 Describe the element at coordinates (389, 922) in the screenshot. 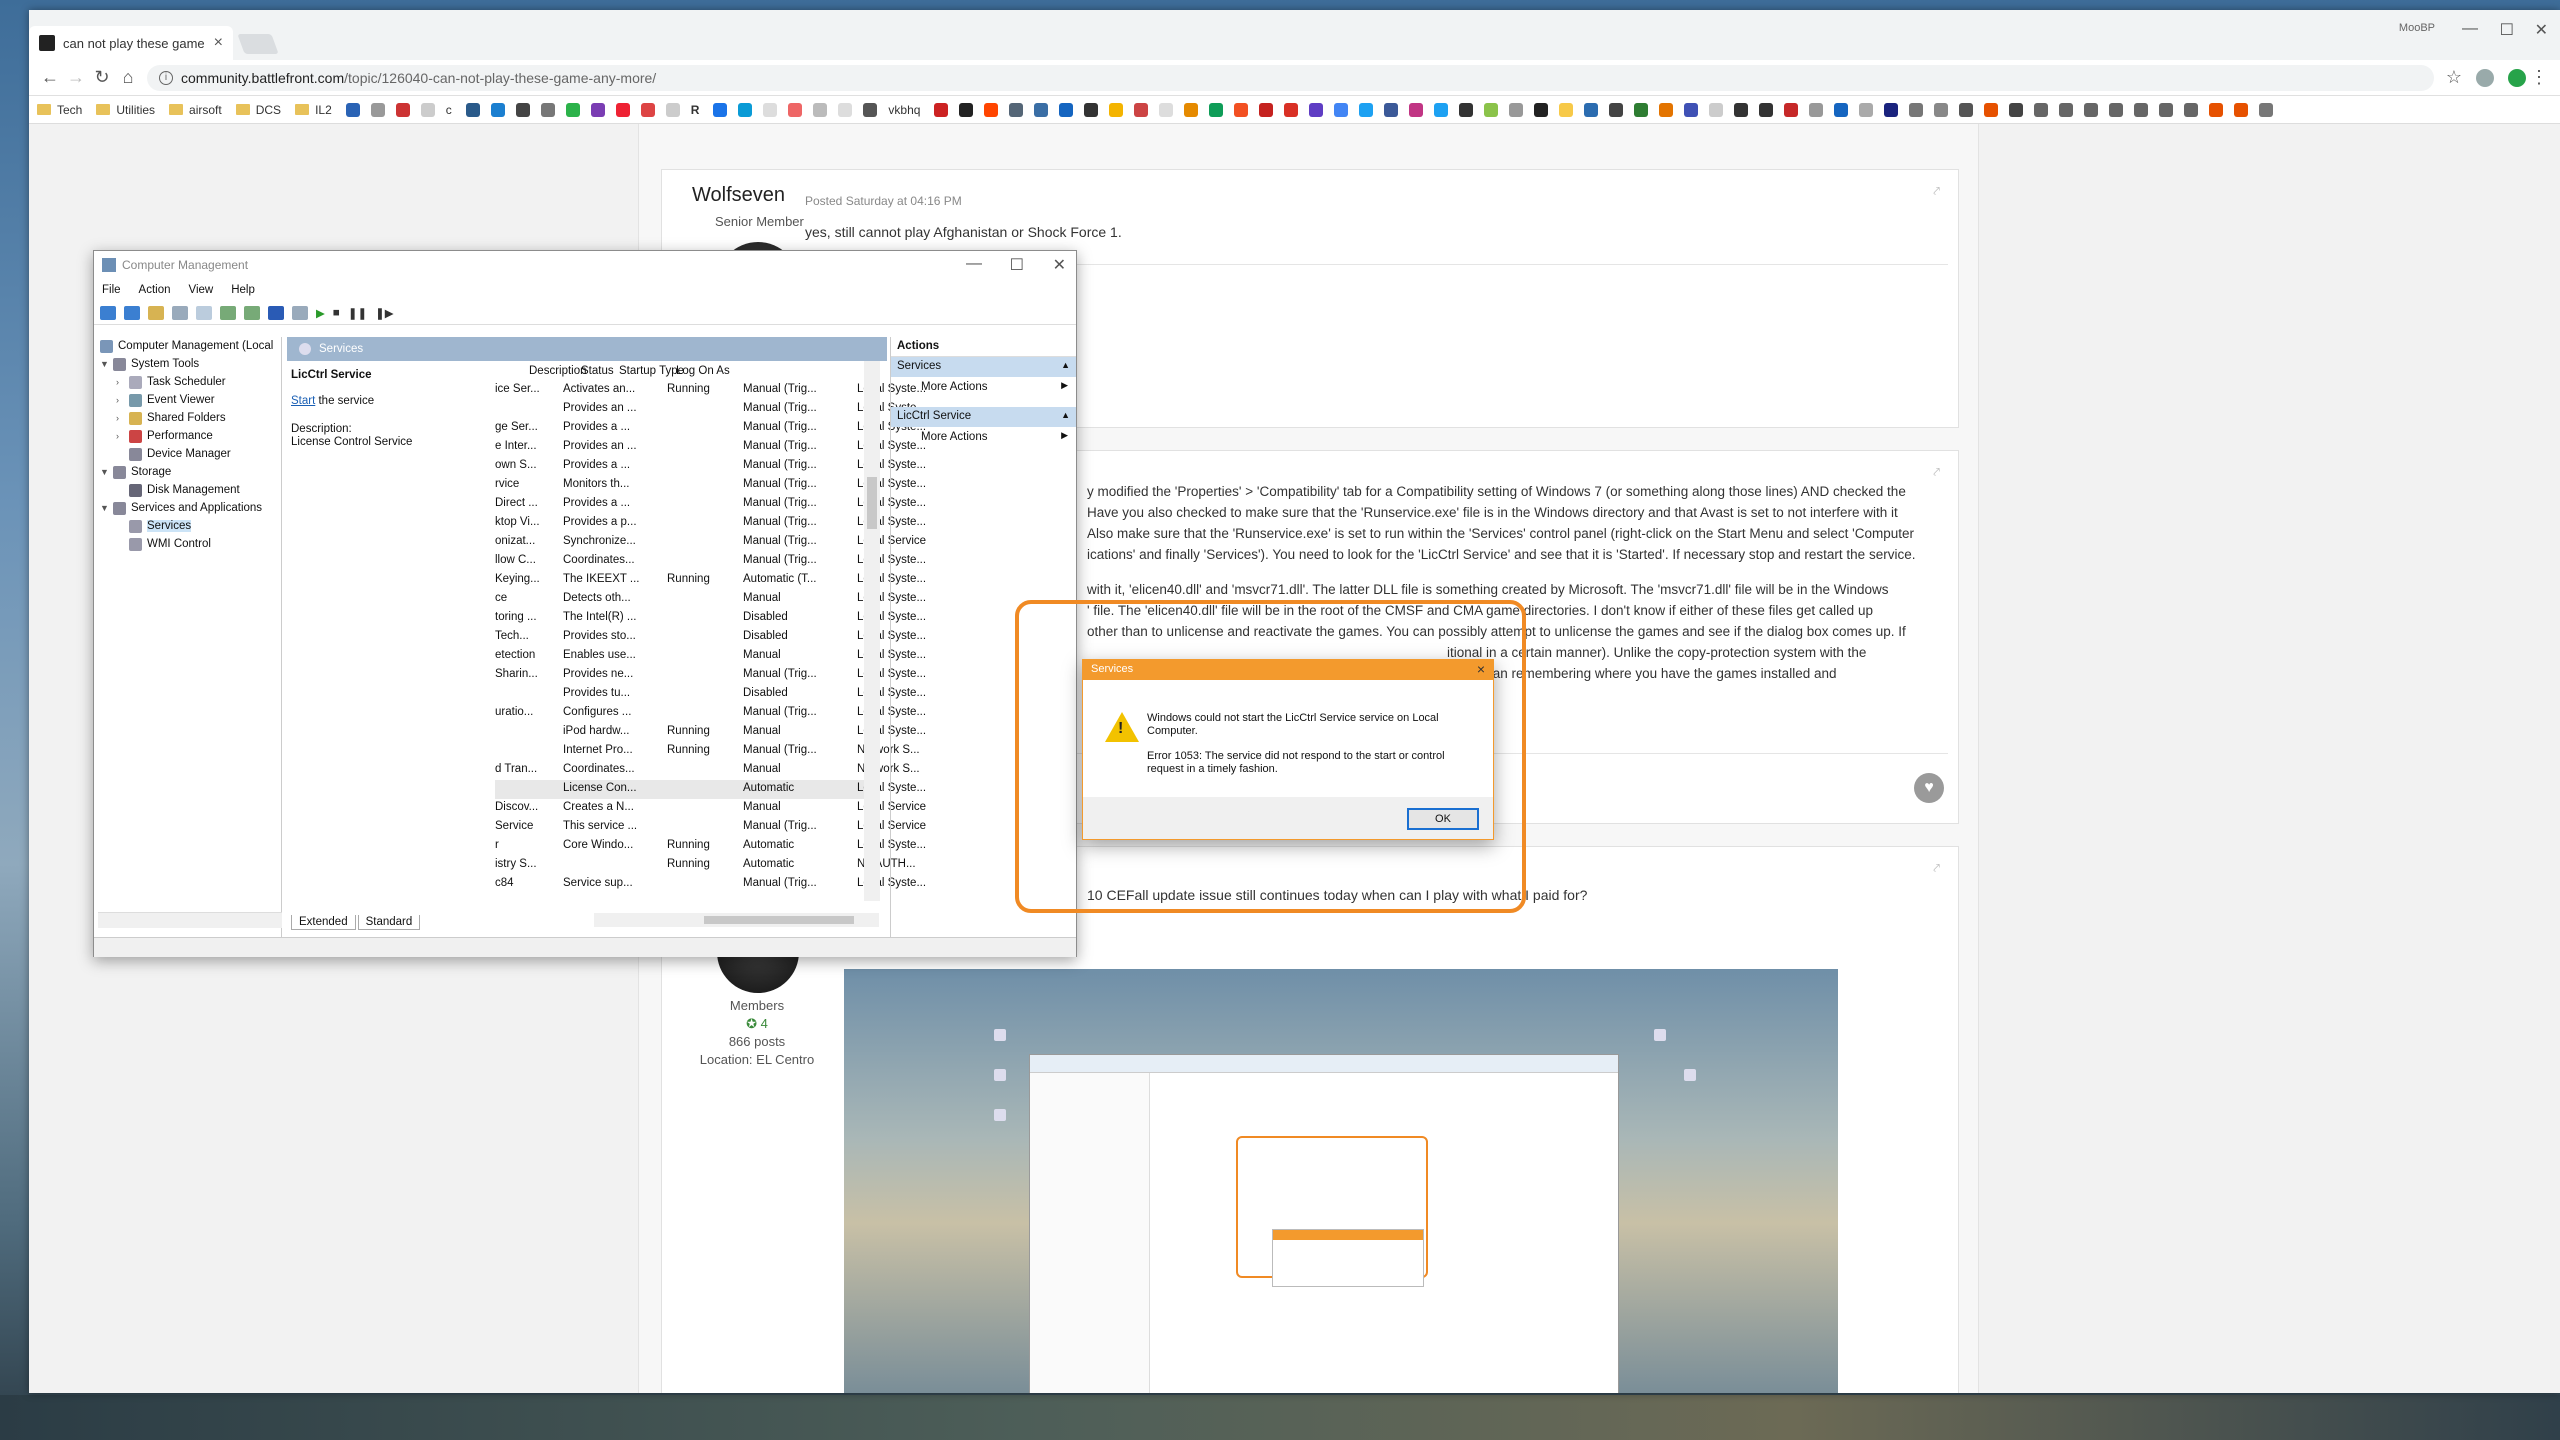

I see `tab-standard: Standard` at that location.